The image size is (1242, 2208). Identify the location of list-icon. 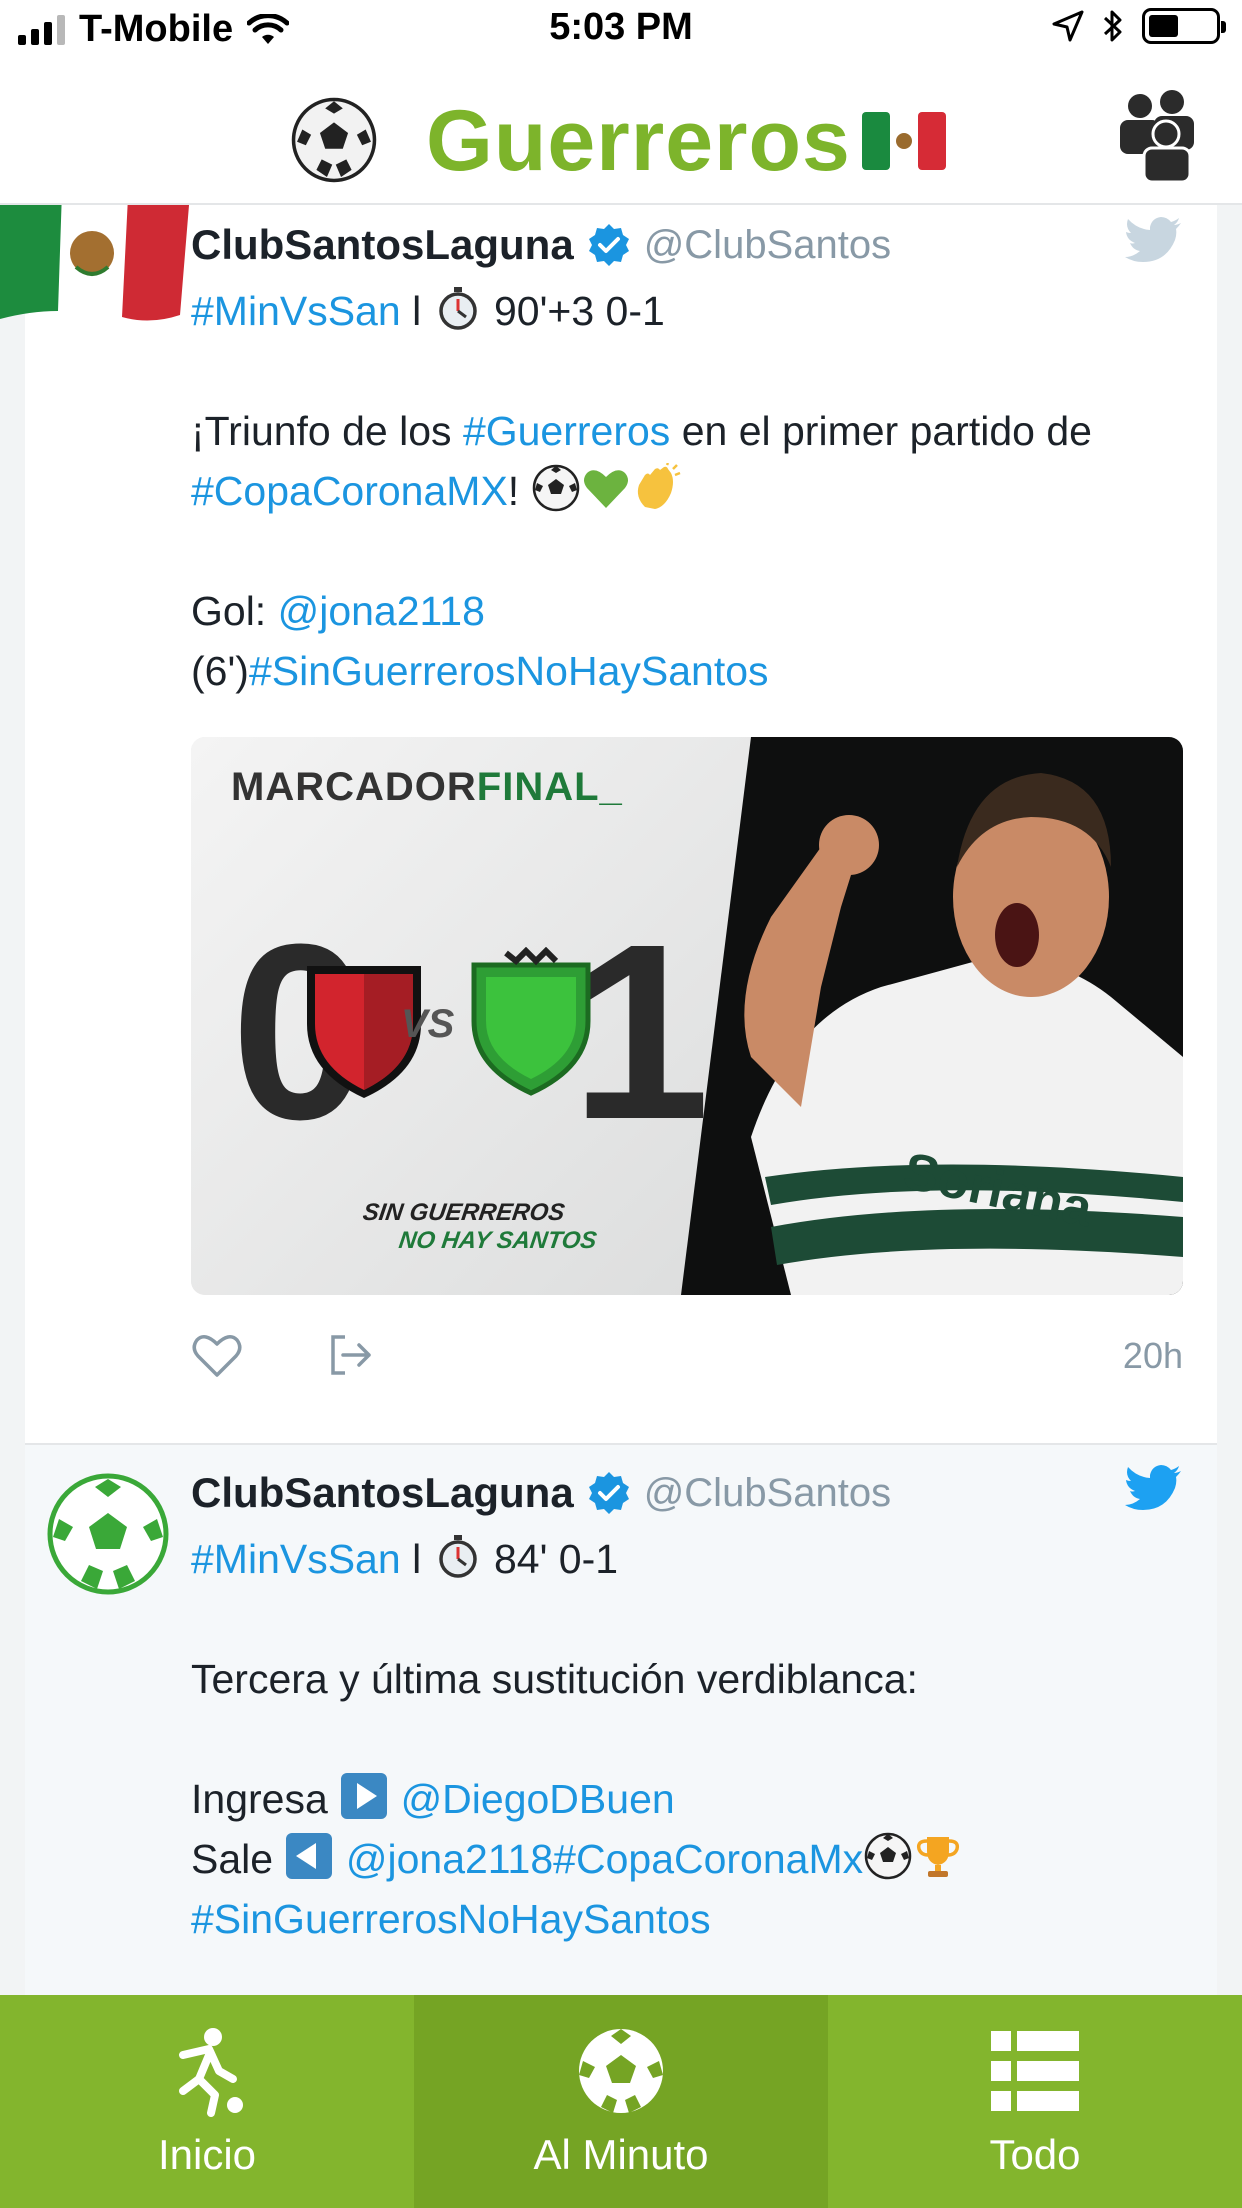
(1035, 2071).